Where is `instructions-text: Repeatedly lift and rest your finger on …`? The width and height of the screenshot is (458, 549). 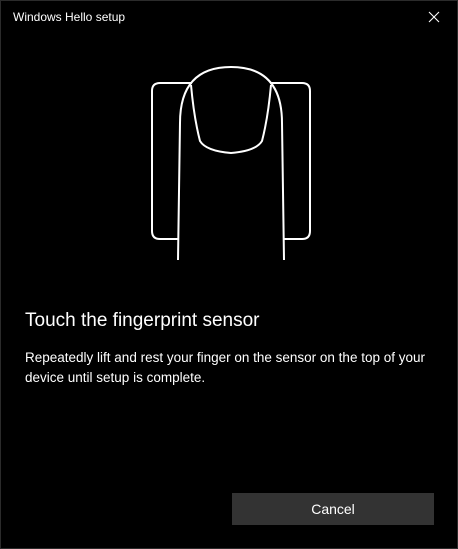
instructions-text: Repeatedly lift and rest your finger on … is located at coordinates (225, 367).